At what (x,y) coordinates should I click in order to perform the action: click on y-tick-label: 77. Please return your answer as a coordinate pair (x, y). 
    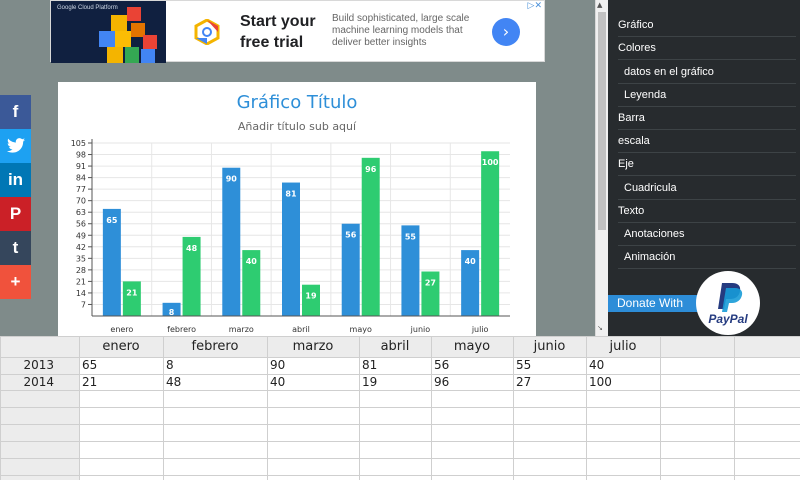
    Looking at the image, I should click on (81, 189).